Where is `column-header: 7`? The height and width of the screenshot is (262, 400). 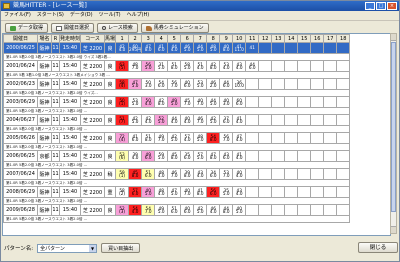 column-header: 7 is located at coordinates (200, 38).